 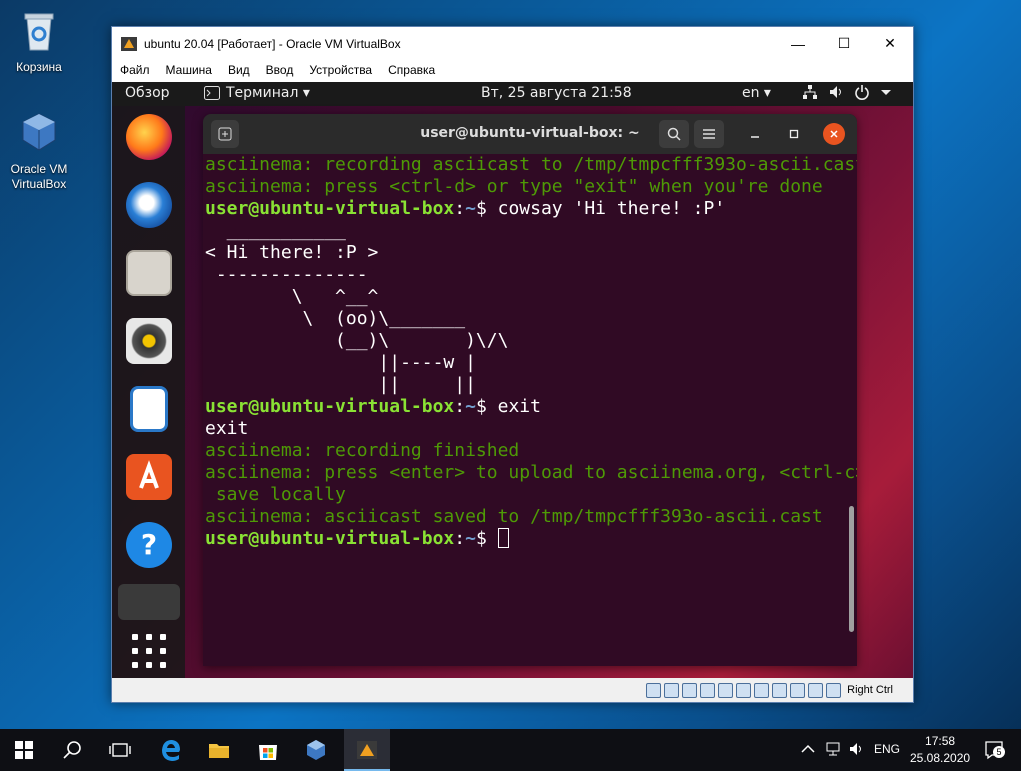 I want to click on thunderbird-icon, so click(x=149, y=205).